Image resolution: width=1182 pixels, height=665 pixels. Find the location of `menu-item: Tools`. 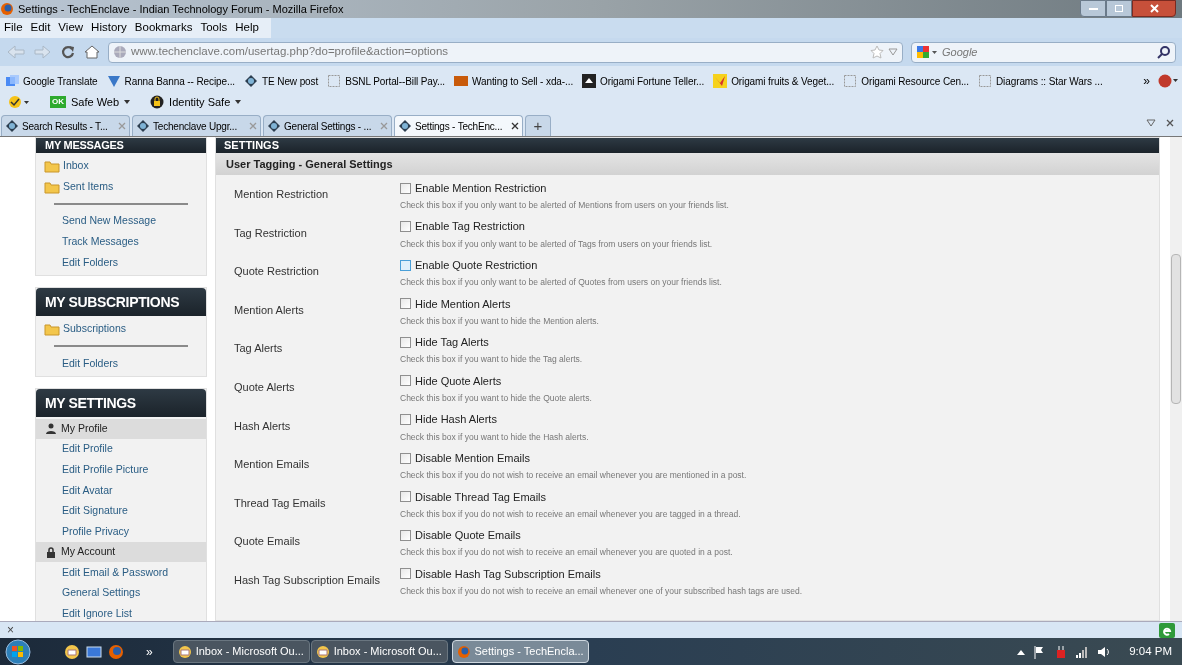

menu-item: Tools is located at coordinates (214, 28).